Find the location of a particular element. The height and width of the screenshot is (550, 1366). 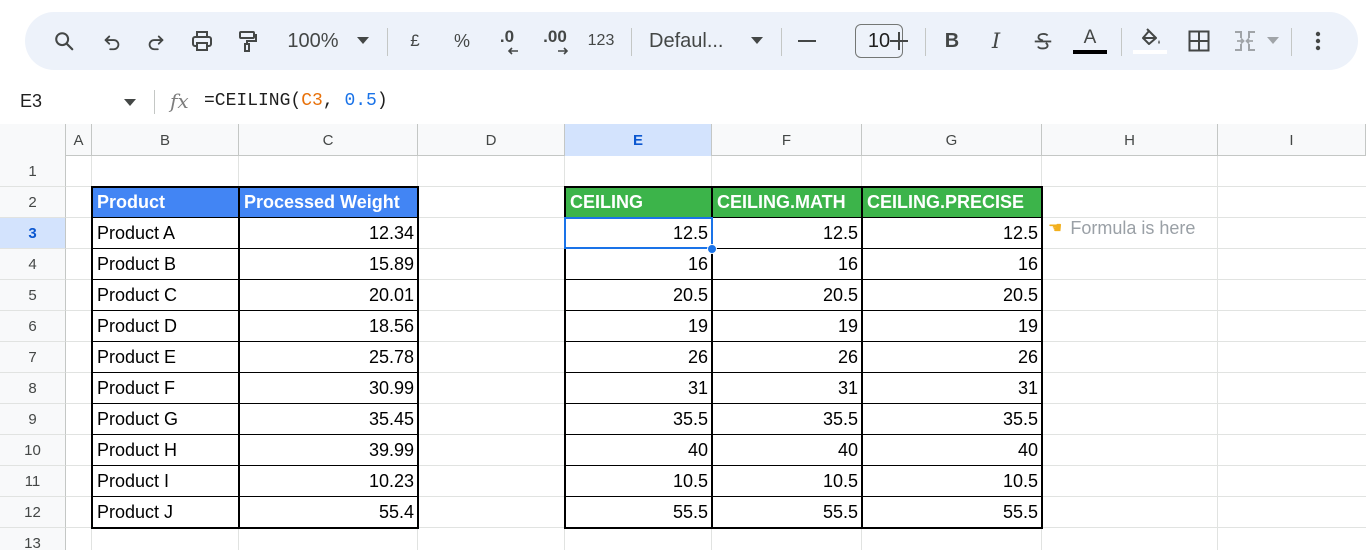

row-header-1: 1 is located at coordinates (33, 171).